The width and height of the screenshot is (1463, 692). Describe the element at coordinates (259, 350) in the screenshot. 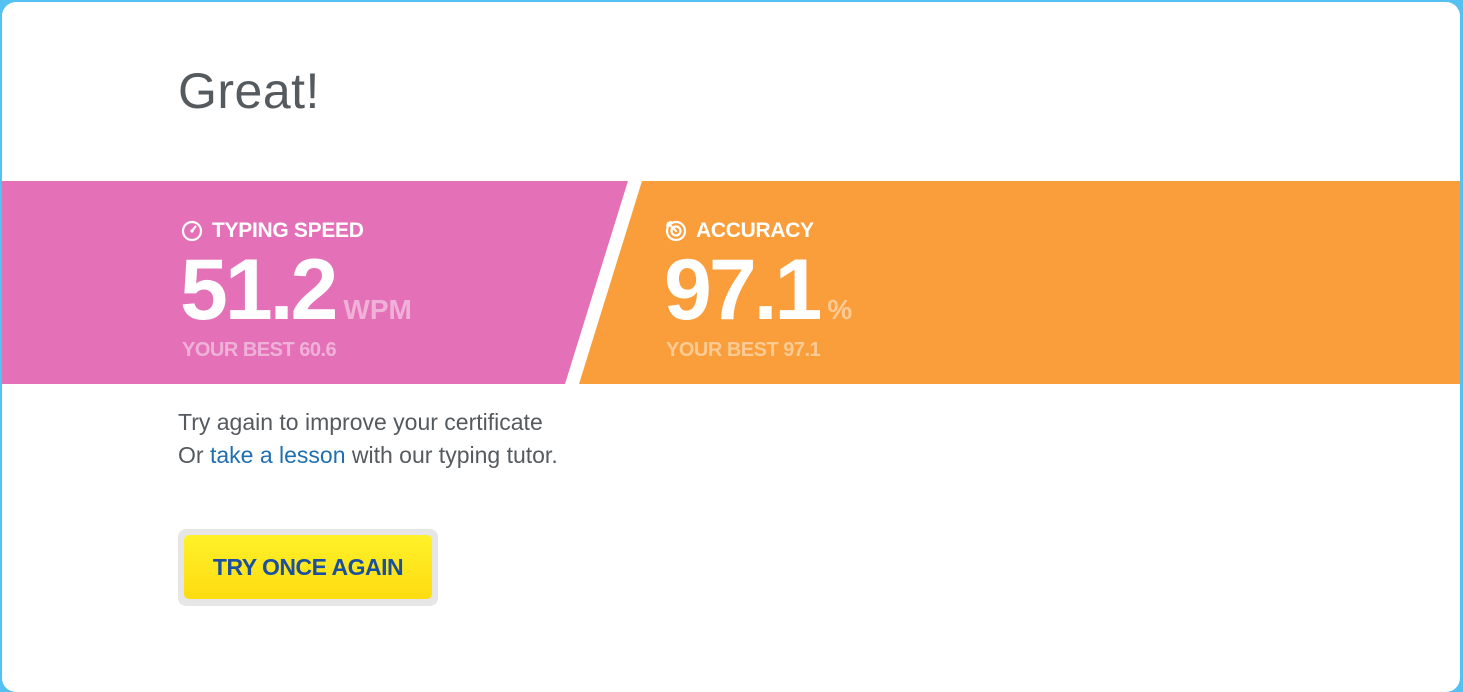

I see `typing-speed-best: YOUR BEST 60.6` at that location.